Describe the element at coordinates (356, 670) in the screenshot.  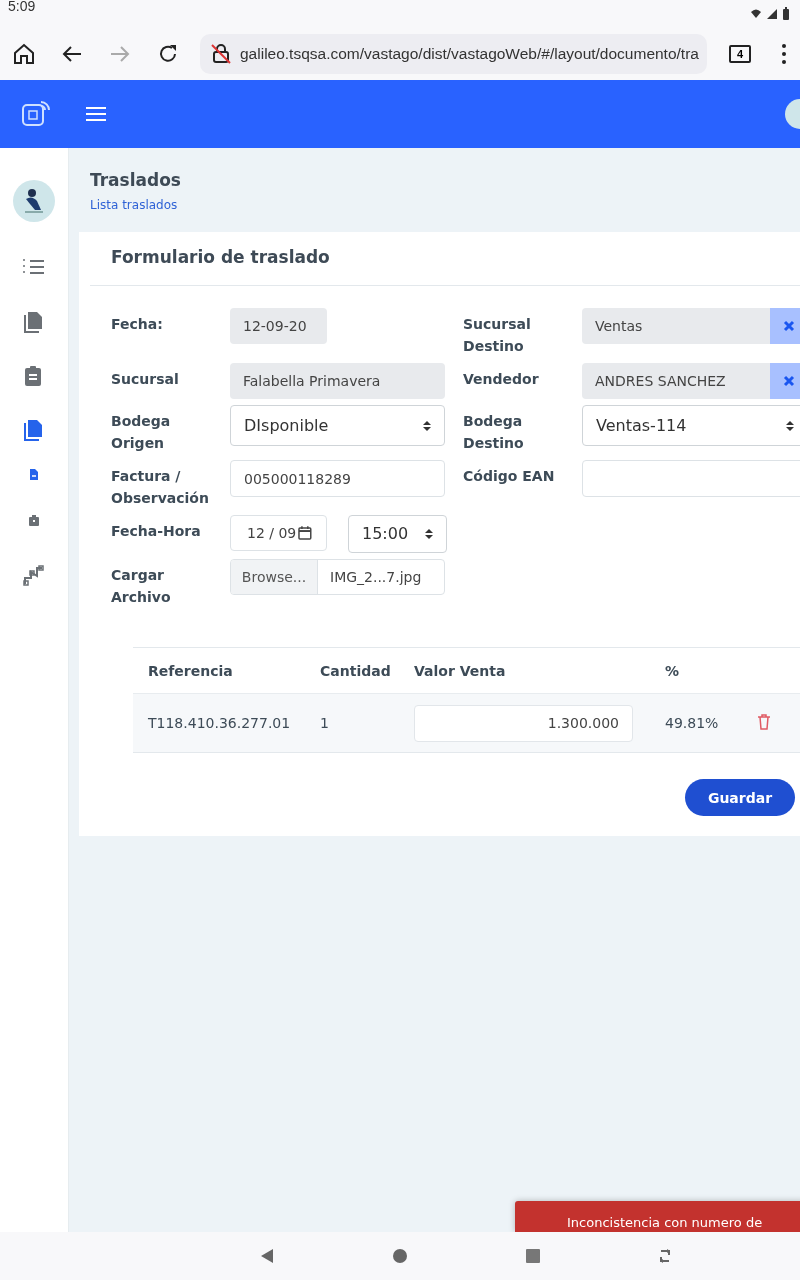
I see `column-header: Cantidad` at that location.